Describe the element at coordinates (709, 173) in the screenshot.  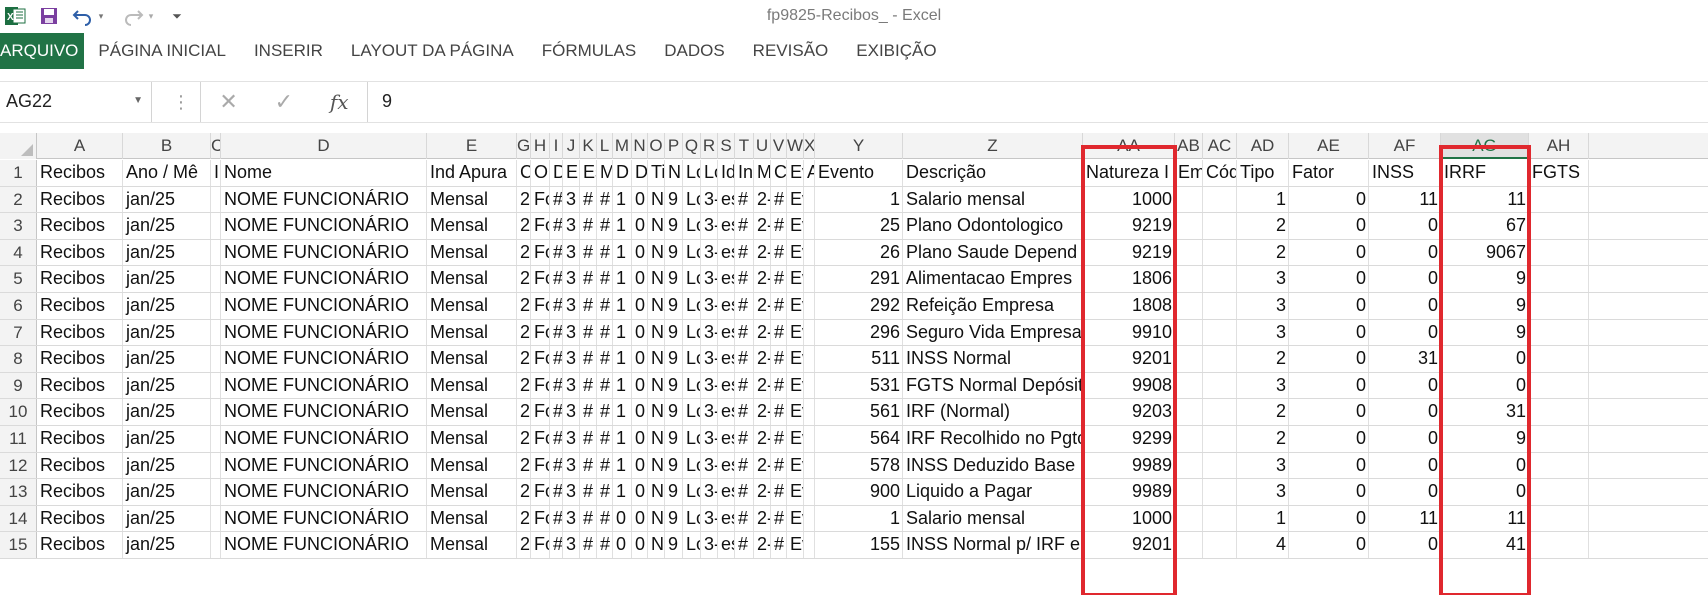
I see `cell-r1: Lo` at that location.